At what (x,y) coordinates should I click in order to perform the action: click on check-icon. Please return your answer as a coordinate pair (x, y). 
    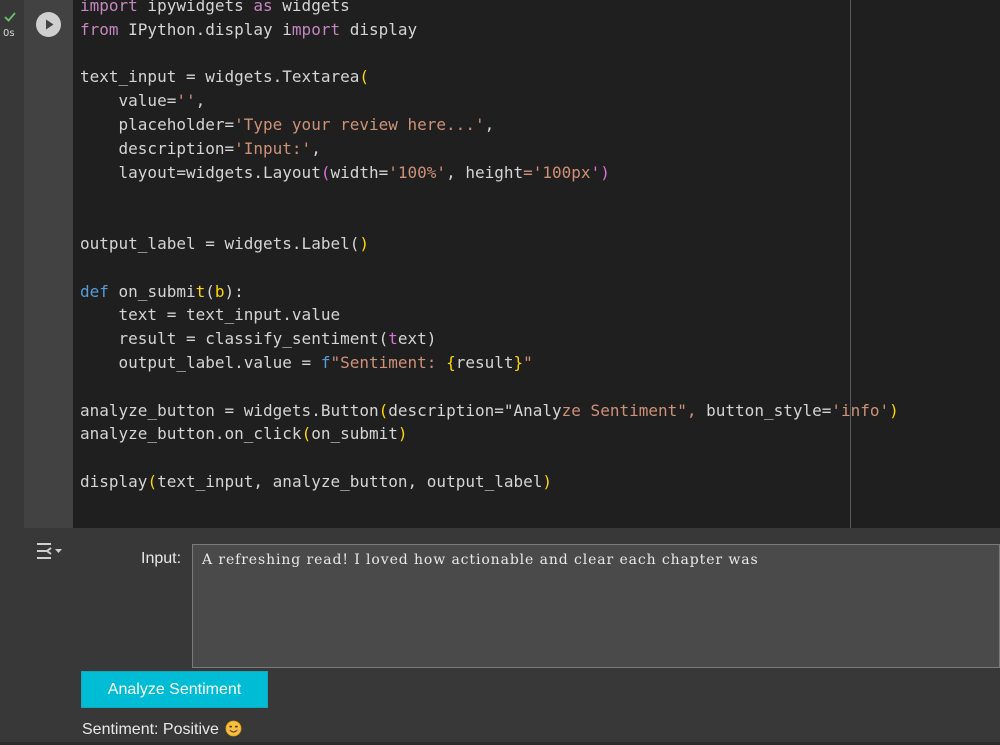
    Looking at the image, I should click on (10, 17).